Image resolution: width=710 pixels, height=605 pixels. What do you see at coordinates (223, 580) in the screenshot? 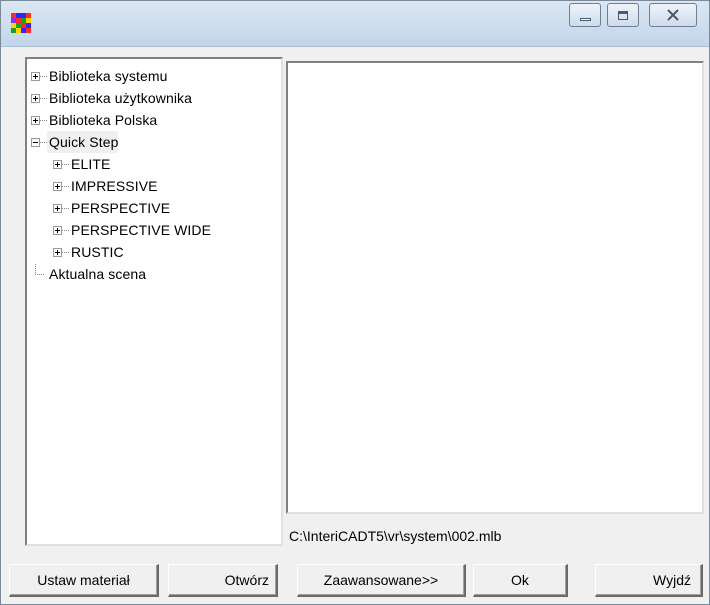
I see `open-button: Otwórz` at bounding box center [223, 580].